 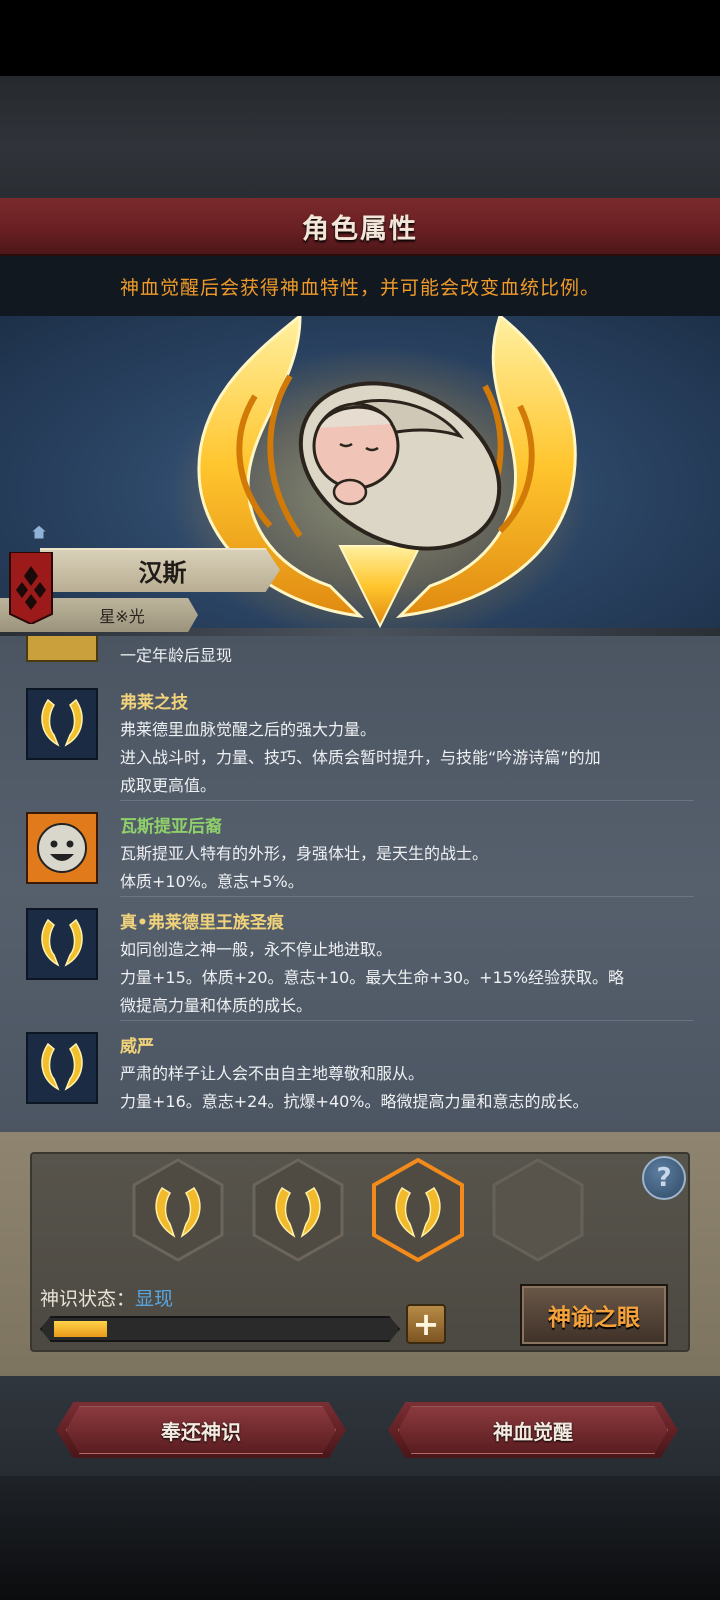 I want to click on top-black-area, so click(x=360, y=38).